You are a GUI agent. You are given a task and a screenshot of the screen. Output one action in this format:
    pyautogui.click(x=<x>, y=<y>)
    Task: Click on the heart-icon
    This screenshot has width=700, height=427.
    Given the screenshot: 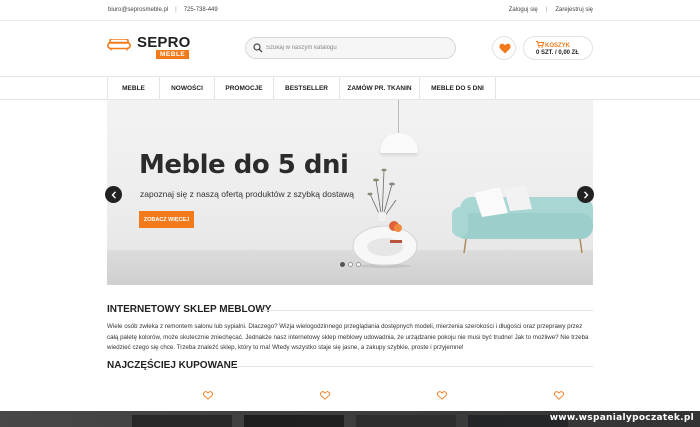 What is the action you would take?
    pyautogui.click(x=505, y=48)
    